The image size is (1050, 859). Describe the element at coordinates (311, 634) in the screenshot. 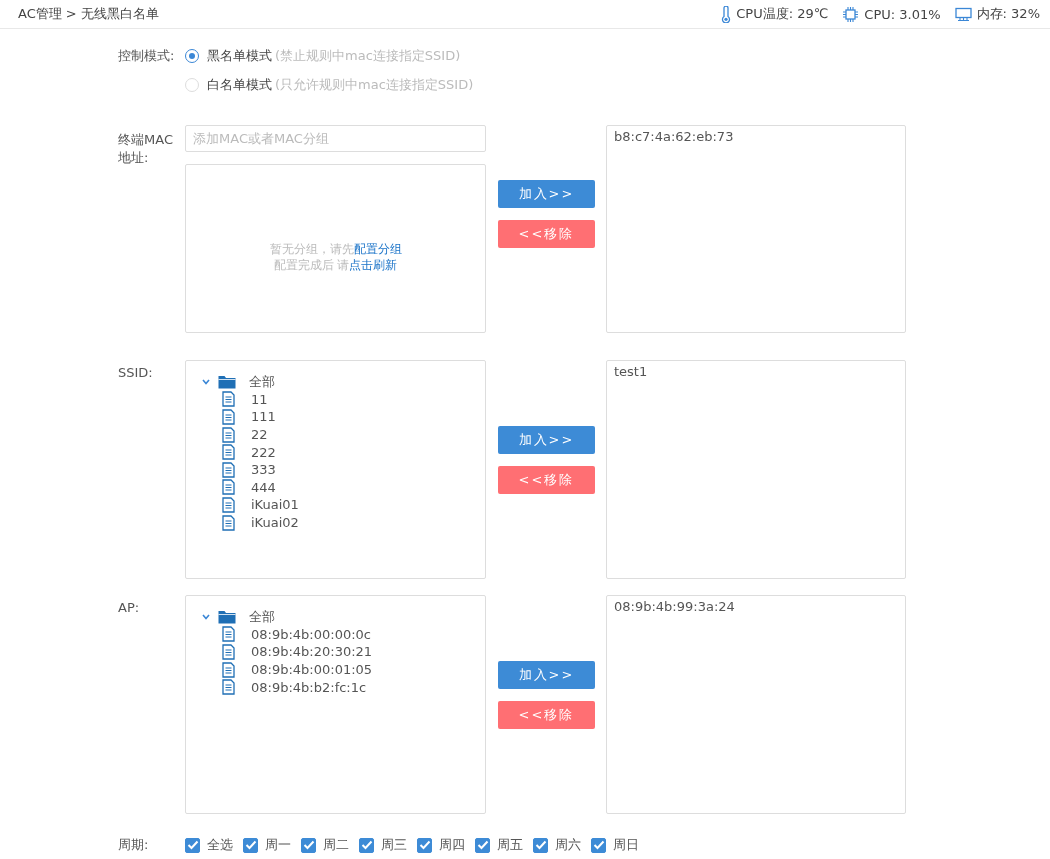

I see `tree-item: 08:9b:4b:00:00:0c` at that location.